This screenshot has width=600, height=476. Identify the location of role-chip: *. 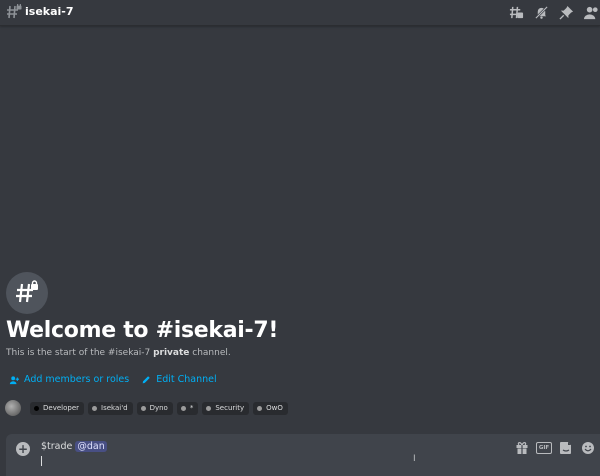
(187, 408).